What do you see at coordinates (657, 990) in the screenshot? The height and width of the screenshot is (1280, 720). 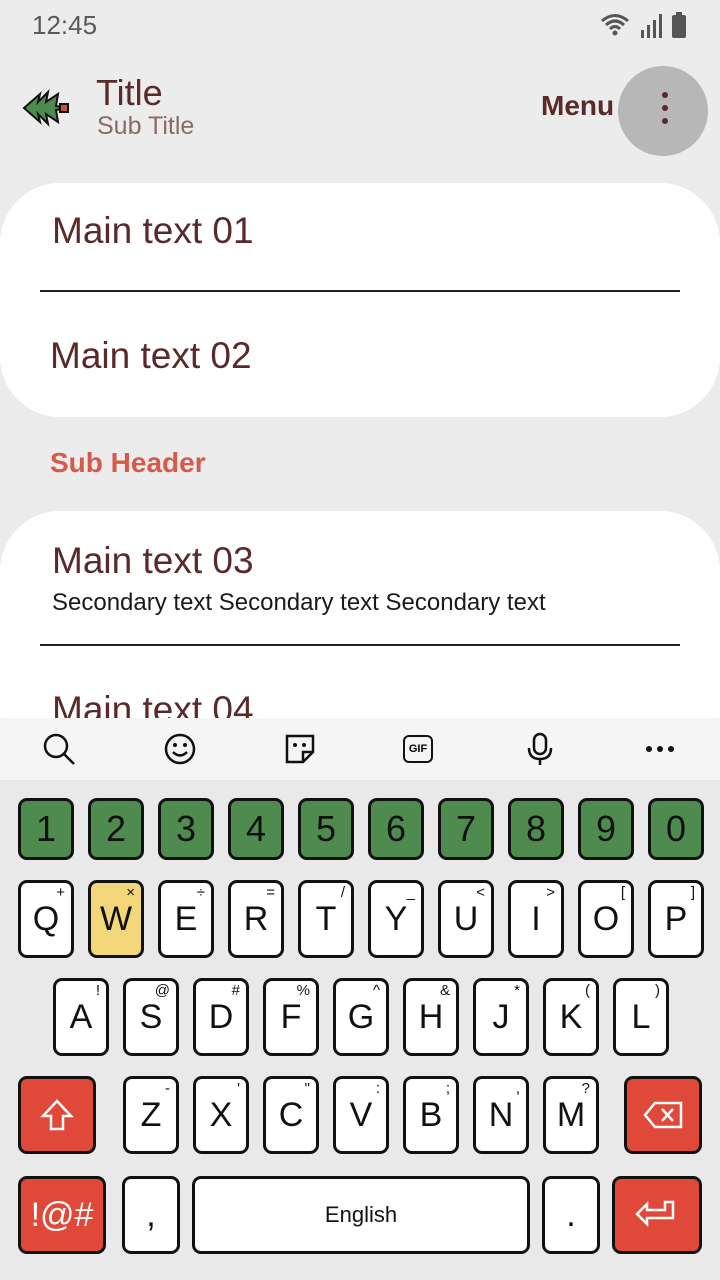 I see `key-hint-label: )` at bounding box center [657, 990].